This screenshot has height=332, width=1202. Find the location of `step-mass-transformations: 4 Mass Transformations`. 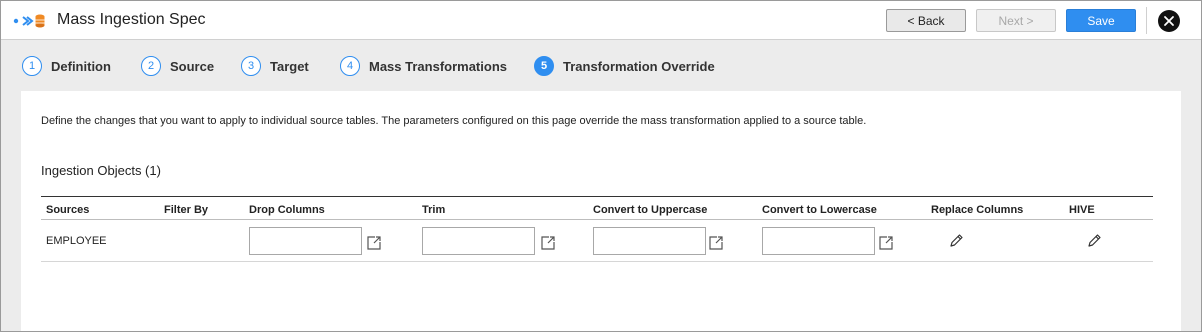

step-mass-transformations: 4 Mass Transformations is located at coordinates (423, 66).